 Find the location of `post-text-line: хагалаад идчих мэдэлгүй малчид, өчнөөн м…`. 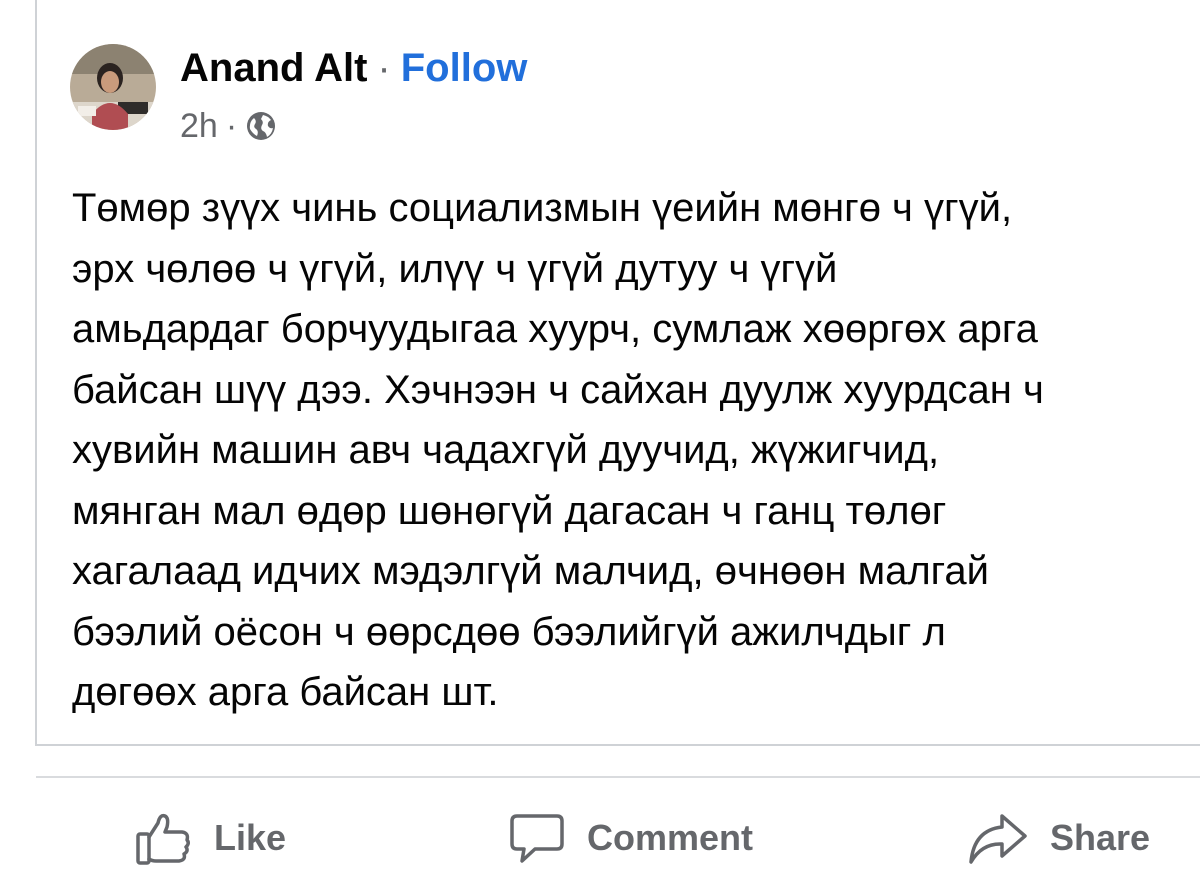

post-text-line: хагалаад идчих мэдэлгүй малчид, өчнөөн м… is located at coordinates (530, 571).